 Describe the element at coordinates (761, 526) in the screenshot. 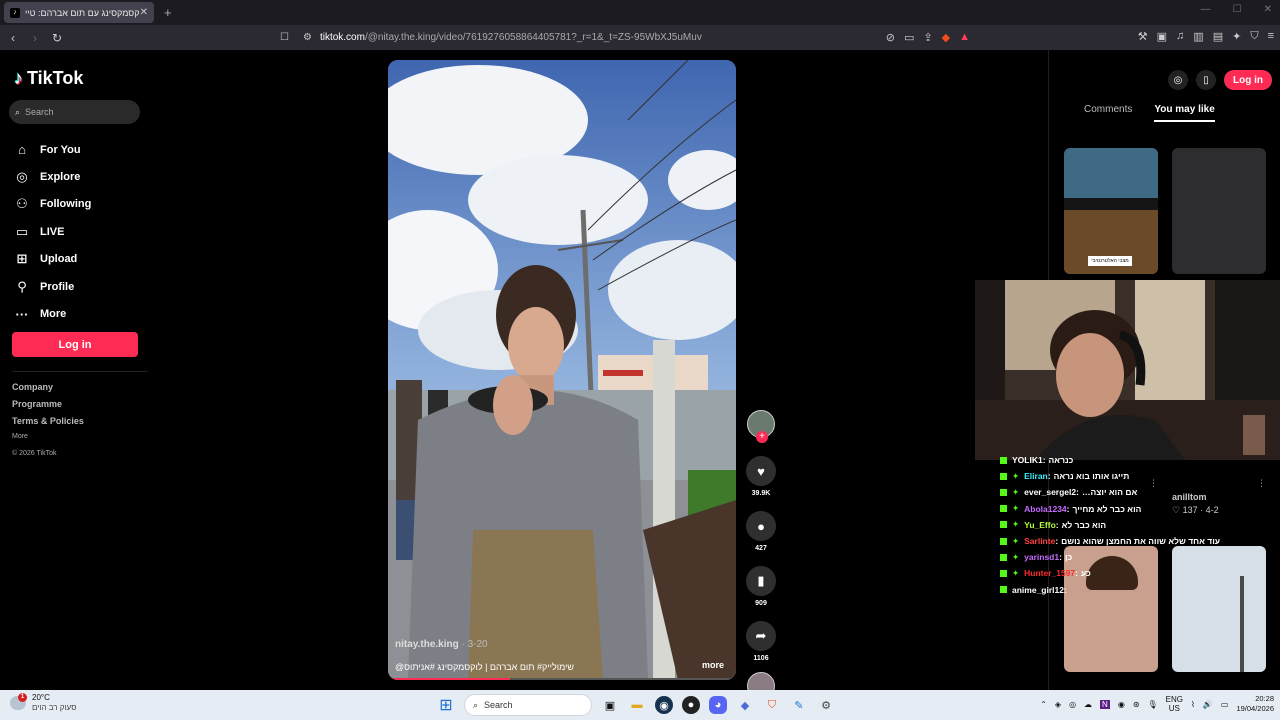

I see `comment-icon: ●` at that location.